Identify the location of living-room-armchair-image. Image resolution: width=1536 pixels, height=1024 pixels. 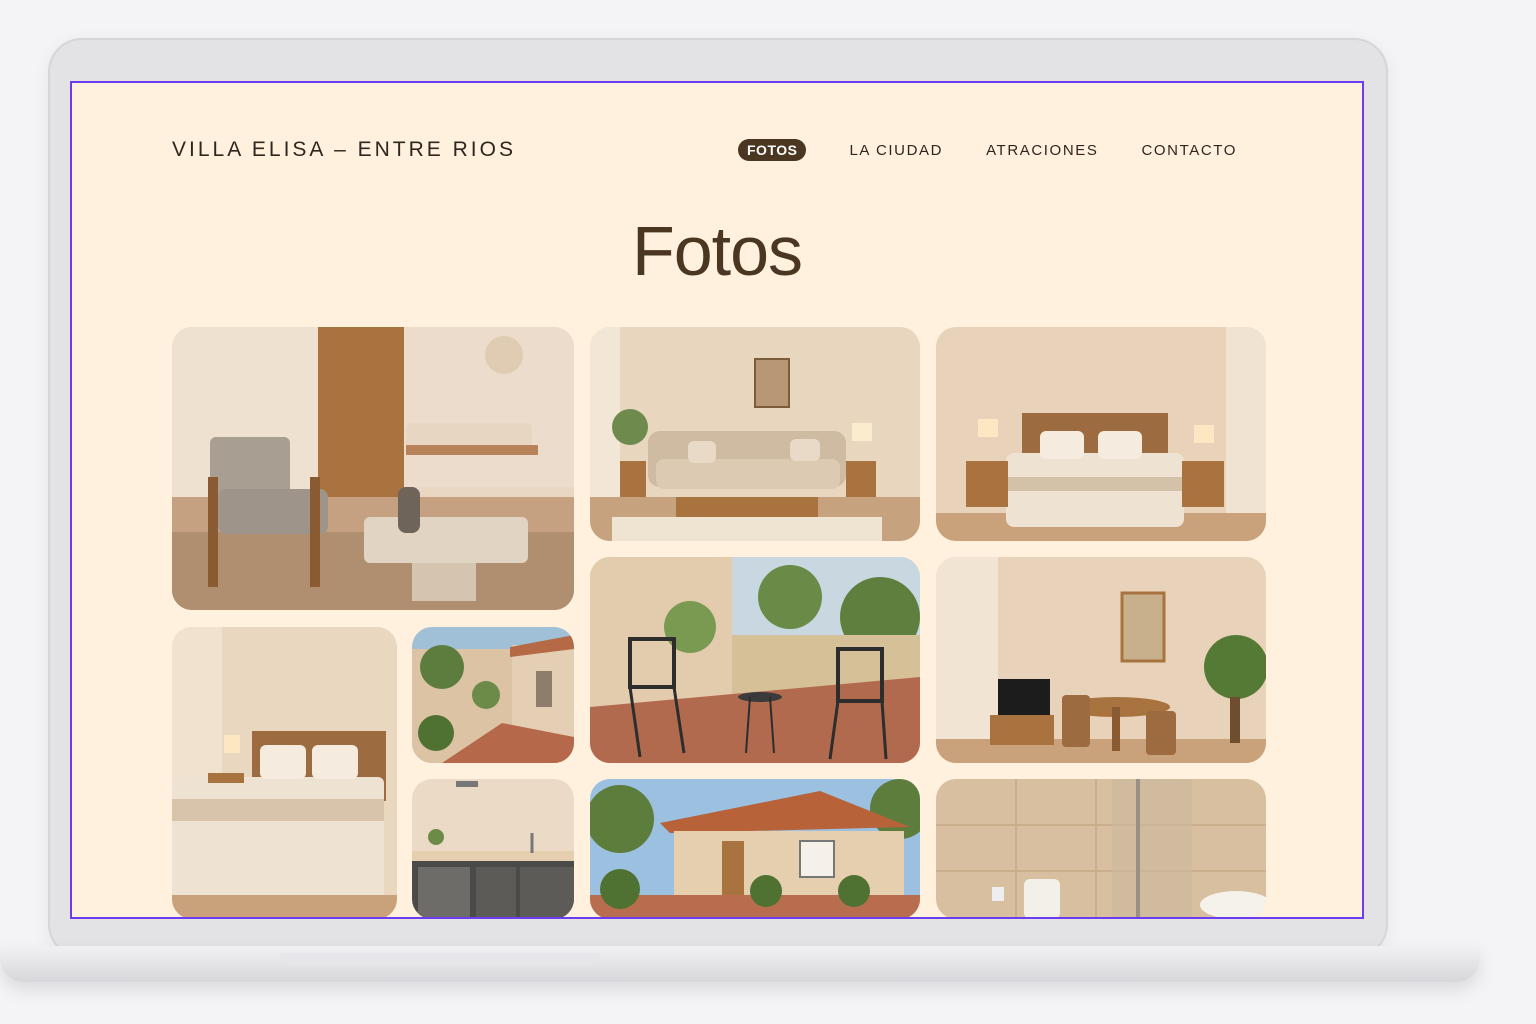
(373, 468).